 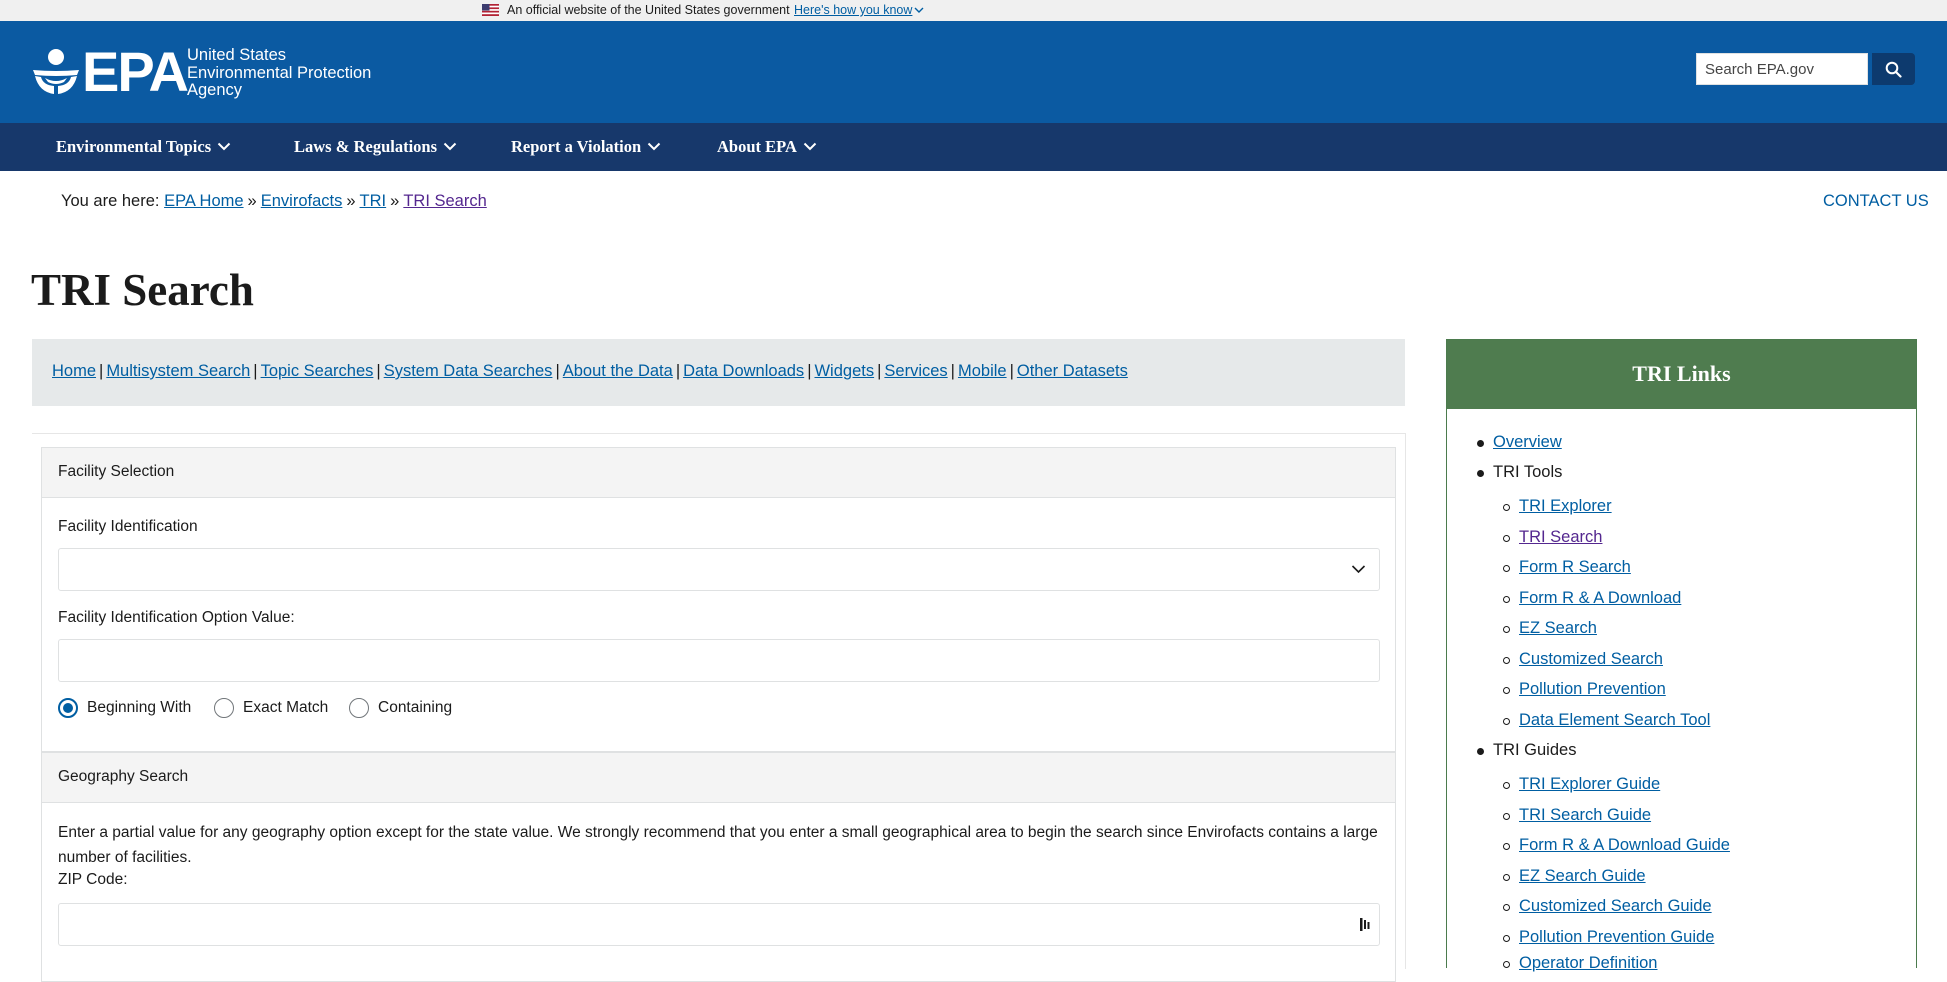 What do you see at coordinates (203, 201) in the screenshot?
I see `breadcrumb-epa-home: EPA Home` at bounding box center [203, 201].